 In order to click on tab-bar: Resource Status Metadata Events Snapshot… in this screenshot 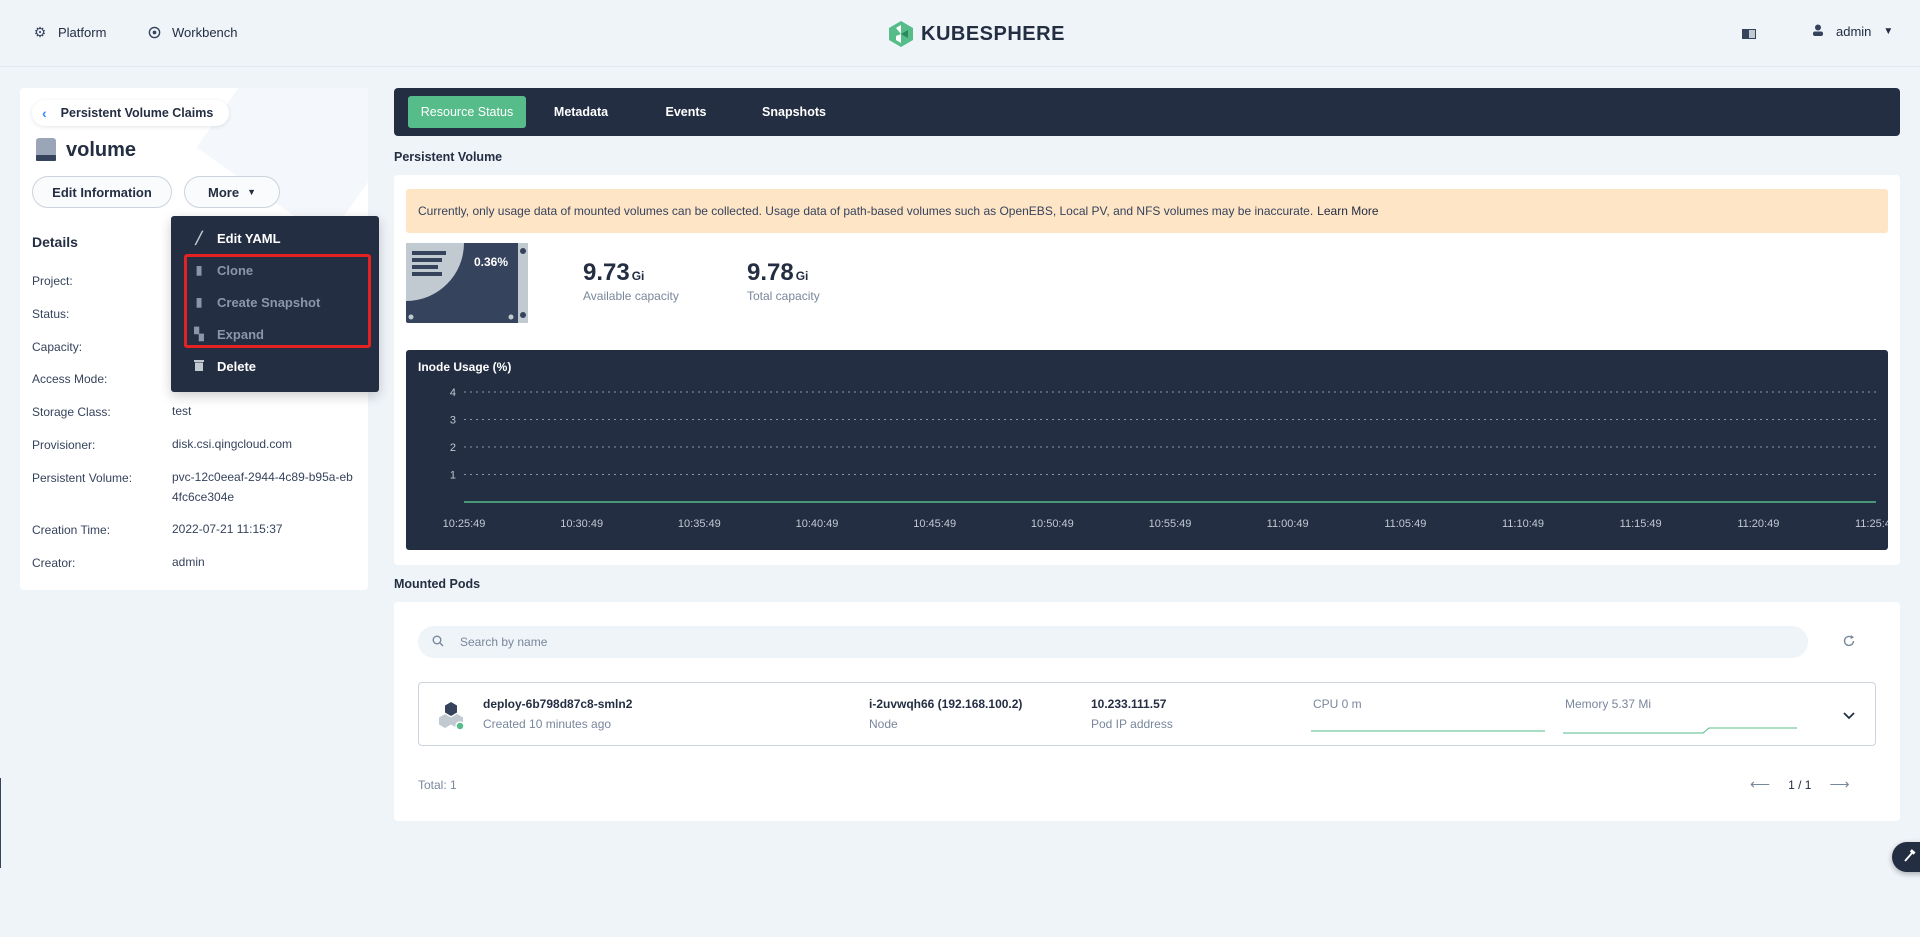, I will do `click(1147, 112)`.